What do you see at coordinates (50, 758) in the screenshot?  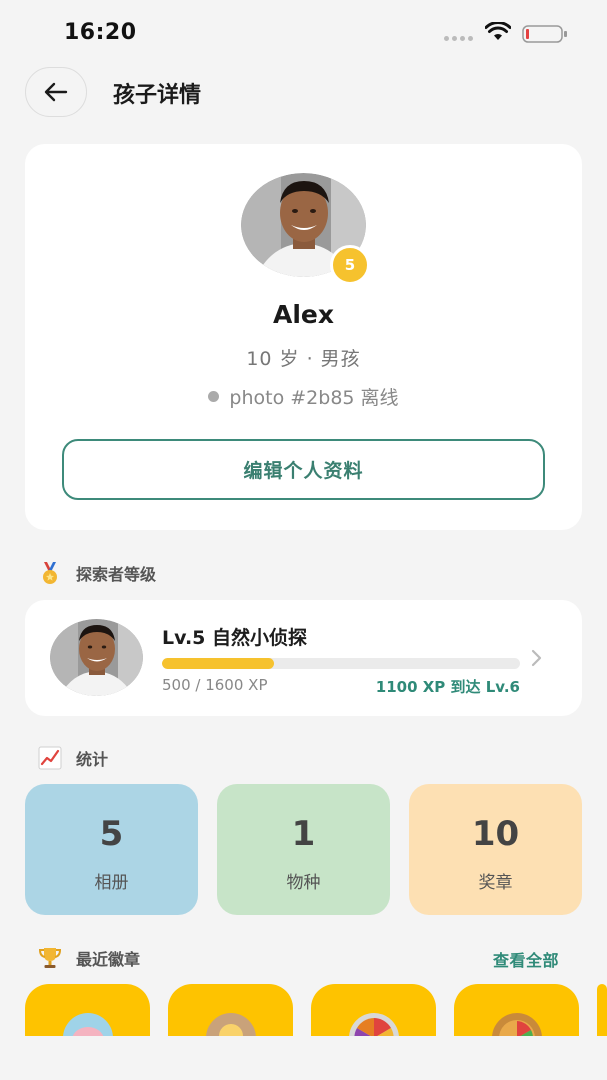 I see `chart-increasing-icon` at bounding box center [50, 758].